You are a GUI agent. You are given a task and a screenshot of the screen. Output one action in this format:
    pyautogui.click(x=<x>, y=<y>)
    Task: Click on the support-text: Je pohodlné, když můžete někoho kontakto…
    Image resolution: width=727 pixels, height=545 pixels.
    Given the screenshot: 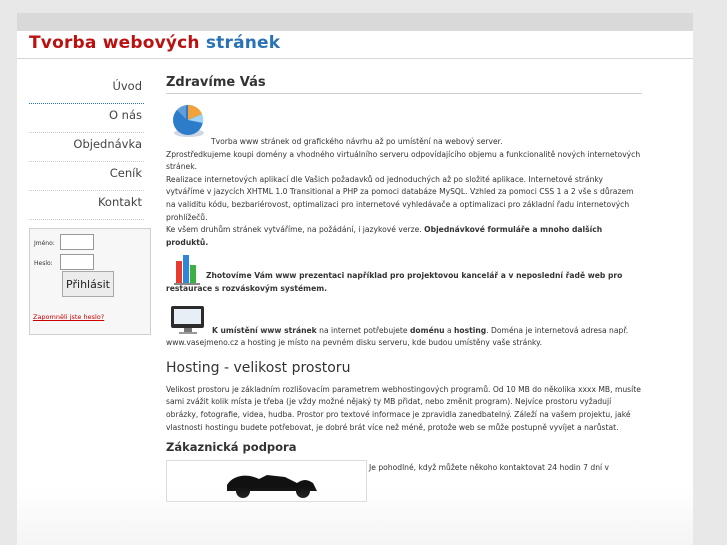 What is the action you would take?
    pyautogui.click(x=489, y=468)
    